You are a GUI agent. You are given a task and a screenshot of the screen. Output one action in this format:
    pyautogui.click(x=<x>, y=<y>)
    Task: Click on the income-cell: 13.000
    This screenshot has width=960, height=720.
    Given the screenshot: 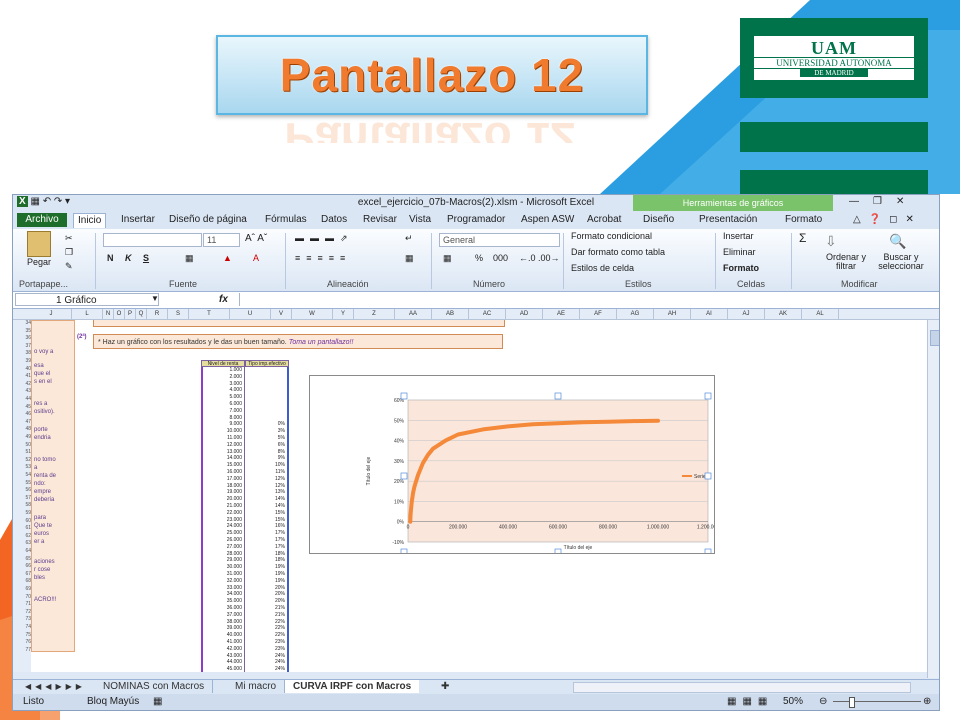 What is the action you would take?
    pyautogui.click(x=234, y=452)
    